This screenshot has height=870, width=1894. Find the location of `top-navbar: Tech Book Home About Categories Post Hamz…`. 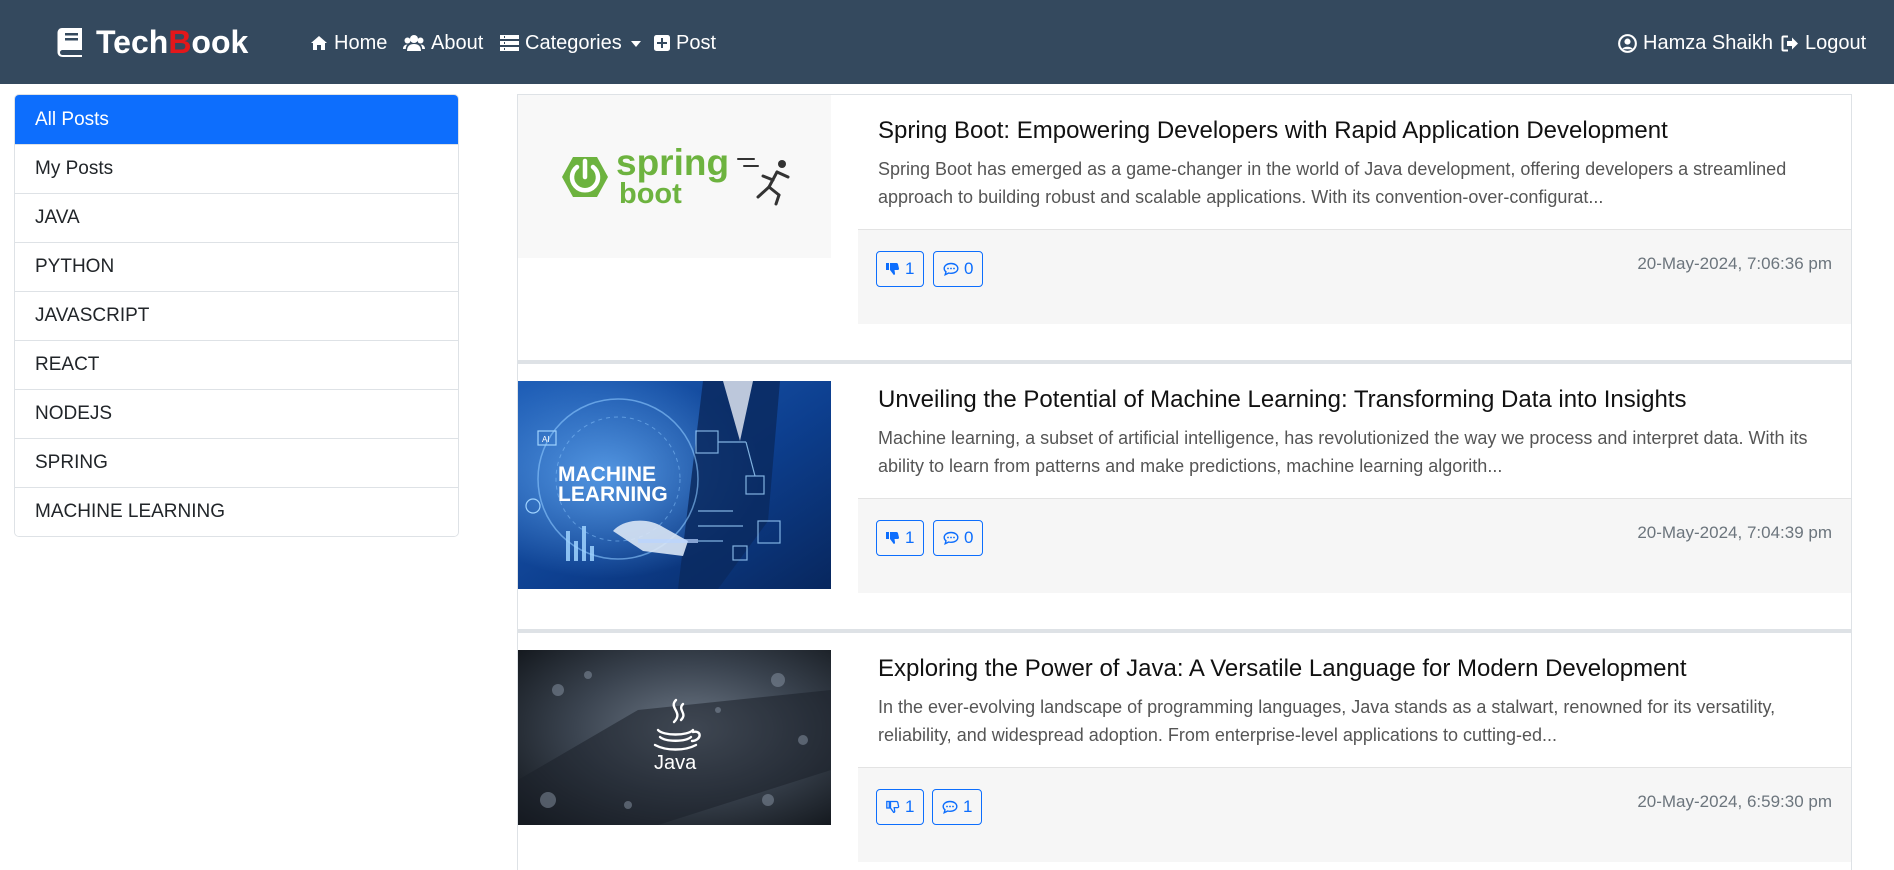

top-navbar: Tech Book Home About Categories Post Hamz… is located at coordinates (947, 42).